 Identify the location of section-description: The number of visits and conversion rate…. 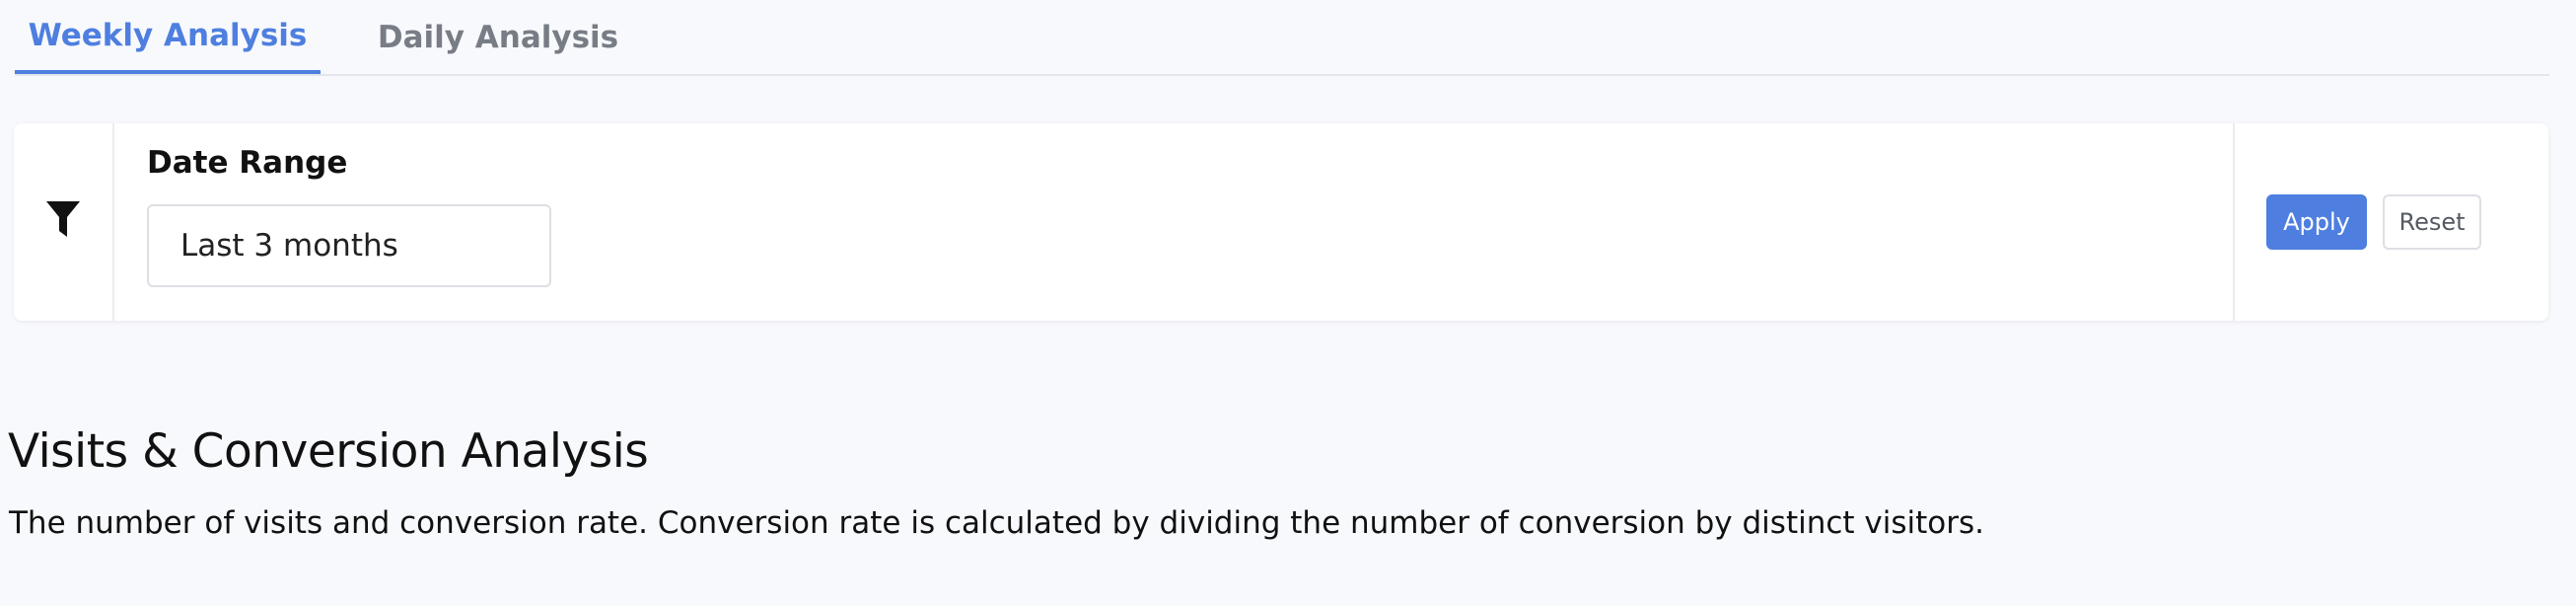
(997, 523).